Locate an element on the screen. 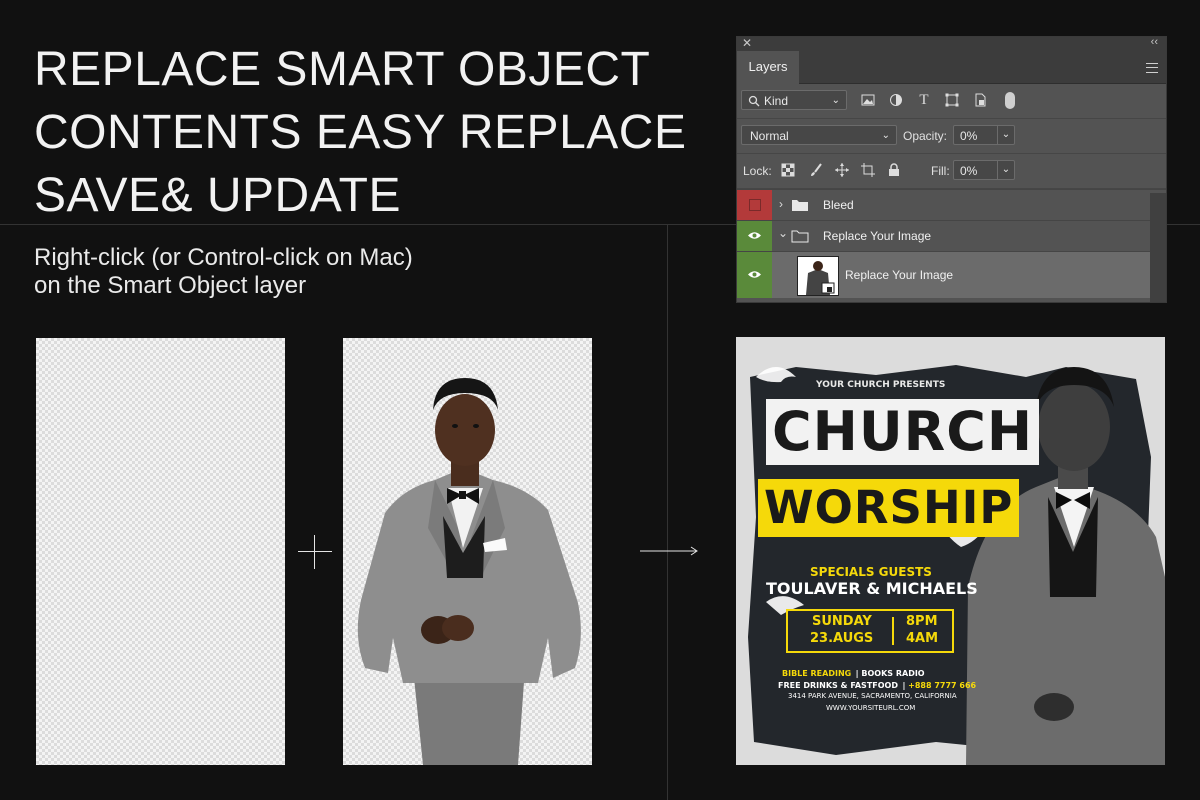 The height and width of the screenshot is (800, 1200). filter-kind-value: Kind is located at coordinates (776, 101).